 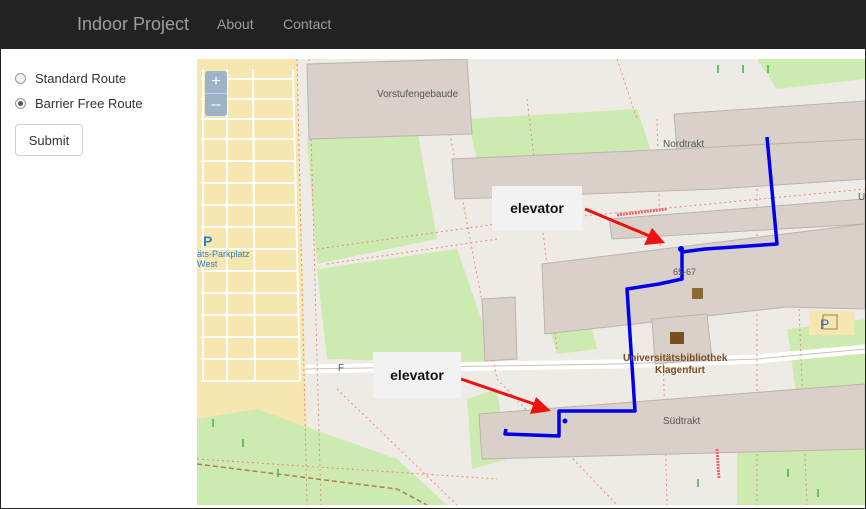 I want to click on library-city-label: Klagenfurt, so click(x=680, y=370).